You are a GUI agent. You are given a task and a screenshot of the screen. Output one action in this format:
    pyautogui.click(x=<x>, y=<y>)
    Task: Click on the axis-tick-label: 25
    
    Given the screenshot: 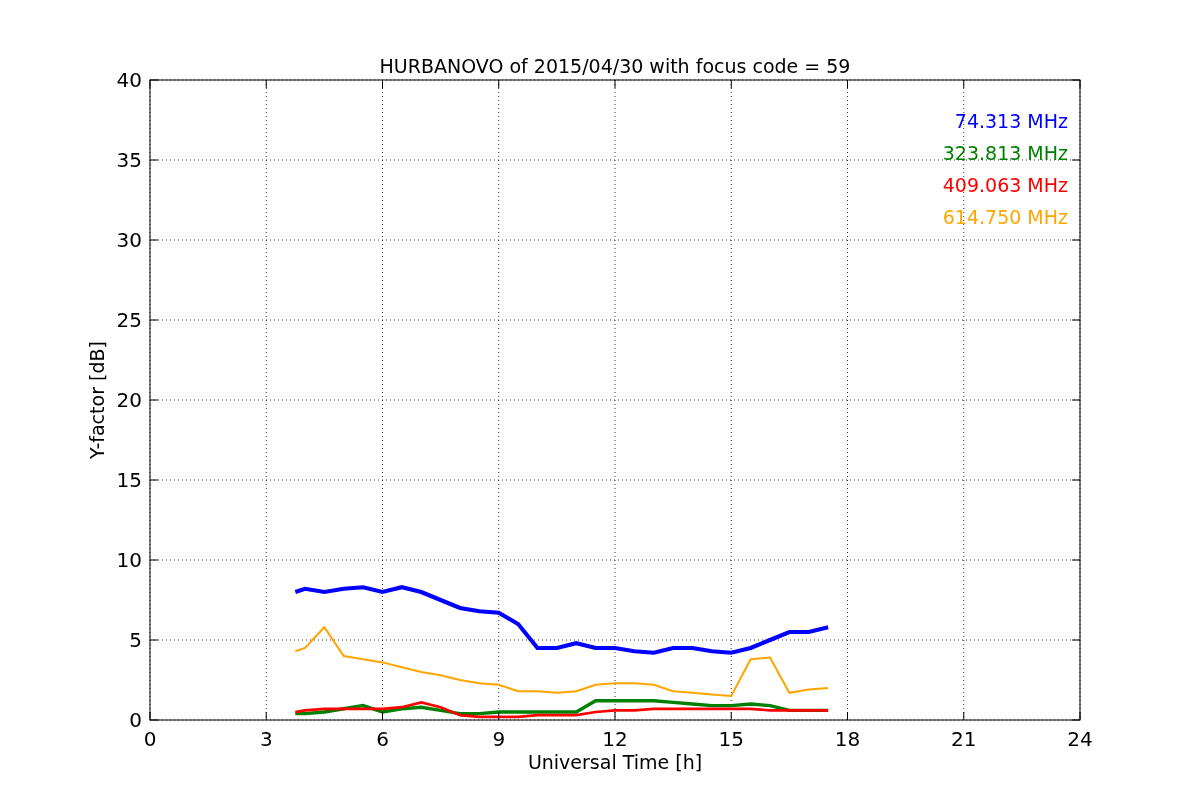 What is the action you would take?
    pyautogui.click(x=129, y=320)
    